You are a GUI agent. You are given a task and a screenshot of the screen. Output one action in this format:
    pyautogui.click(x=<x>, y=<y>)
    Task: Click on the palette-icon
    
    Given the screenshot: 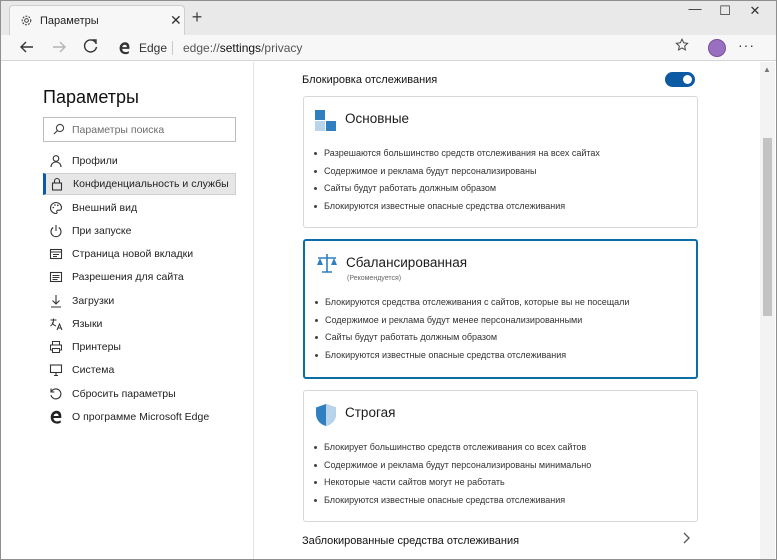 What is the action you would take?
    pyautogui.click(x=56, y=208)
    